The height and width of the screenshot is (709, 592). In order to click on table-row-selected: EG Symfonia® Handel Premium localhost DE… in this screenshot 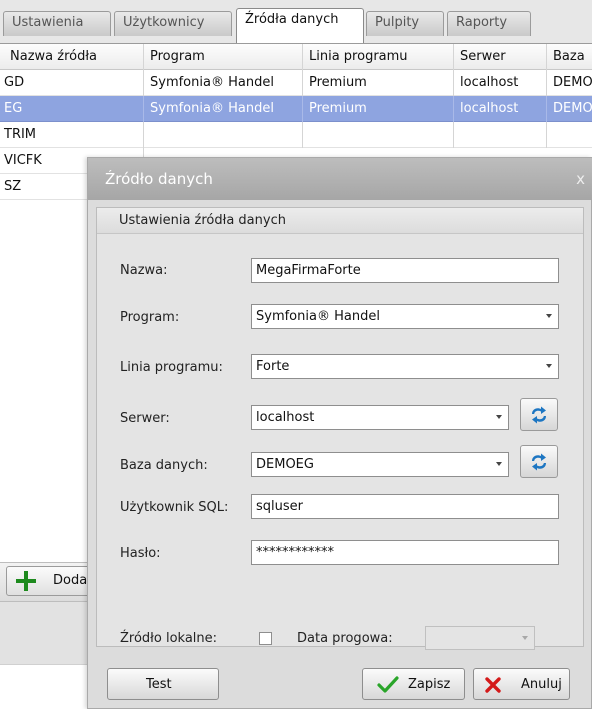, I will do `click(296, 109)`.